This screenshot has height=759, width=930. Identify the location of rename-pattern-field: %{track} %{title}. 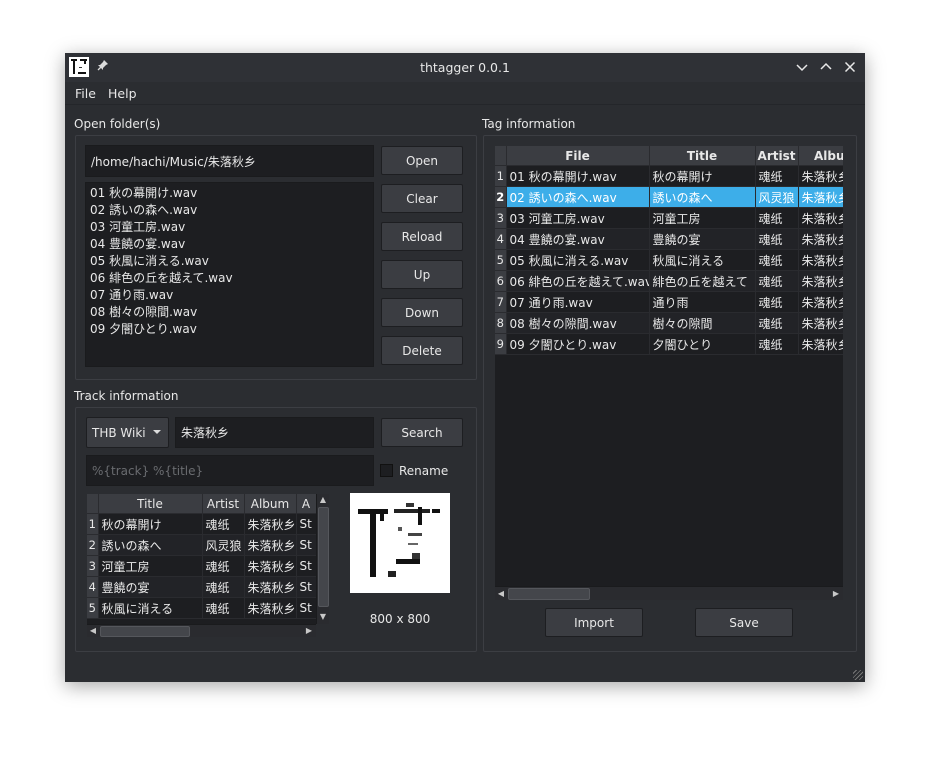
(230, 470).